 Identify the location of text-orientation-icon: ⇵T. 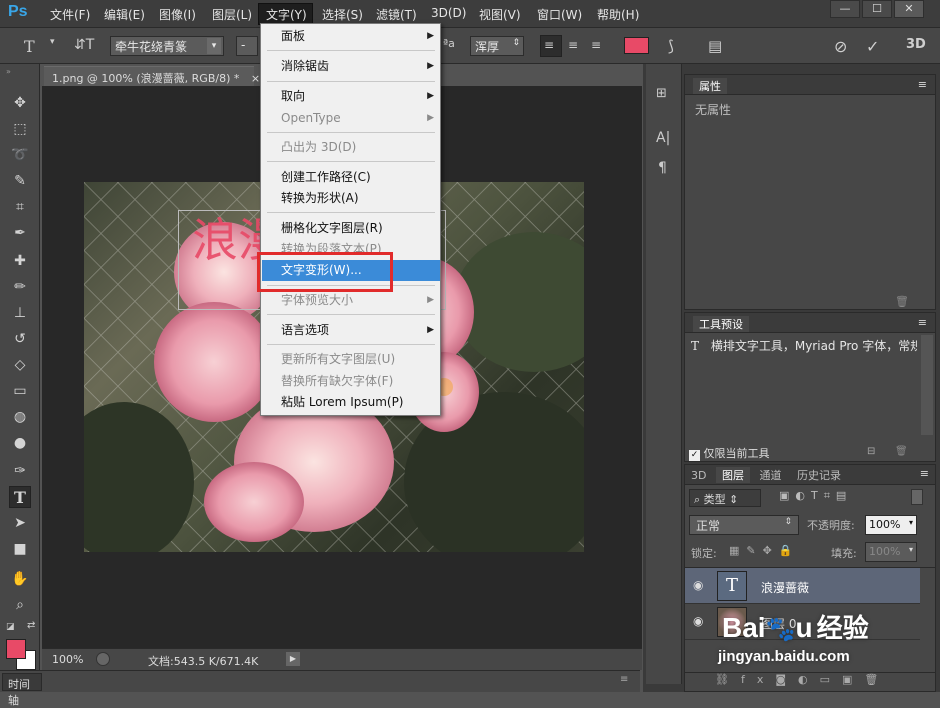
(84, 45).